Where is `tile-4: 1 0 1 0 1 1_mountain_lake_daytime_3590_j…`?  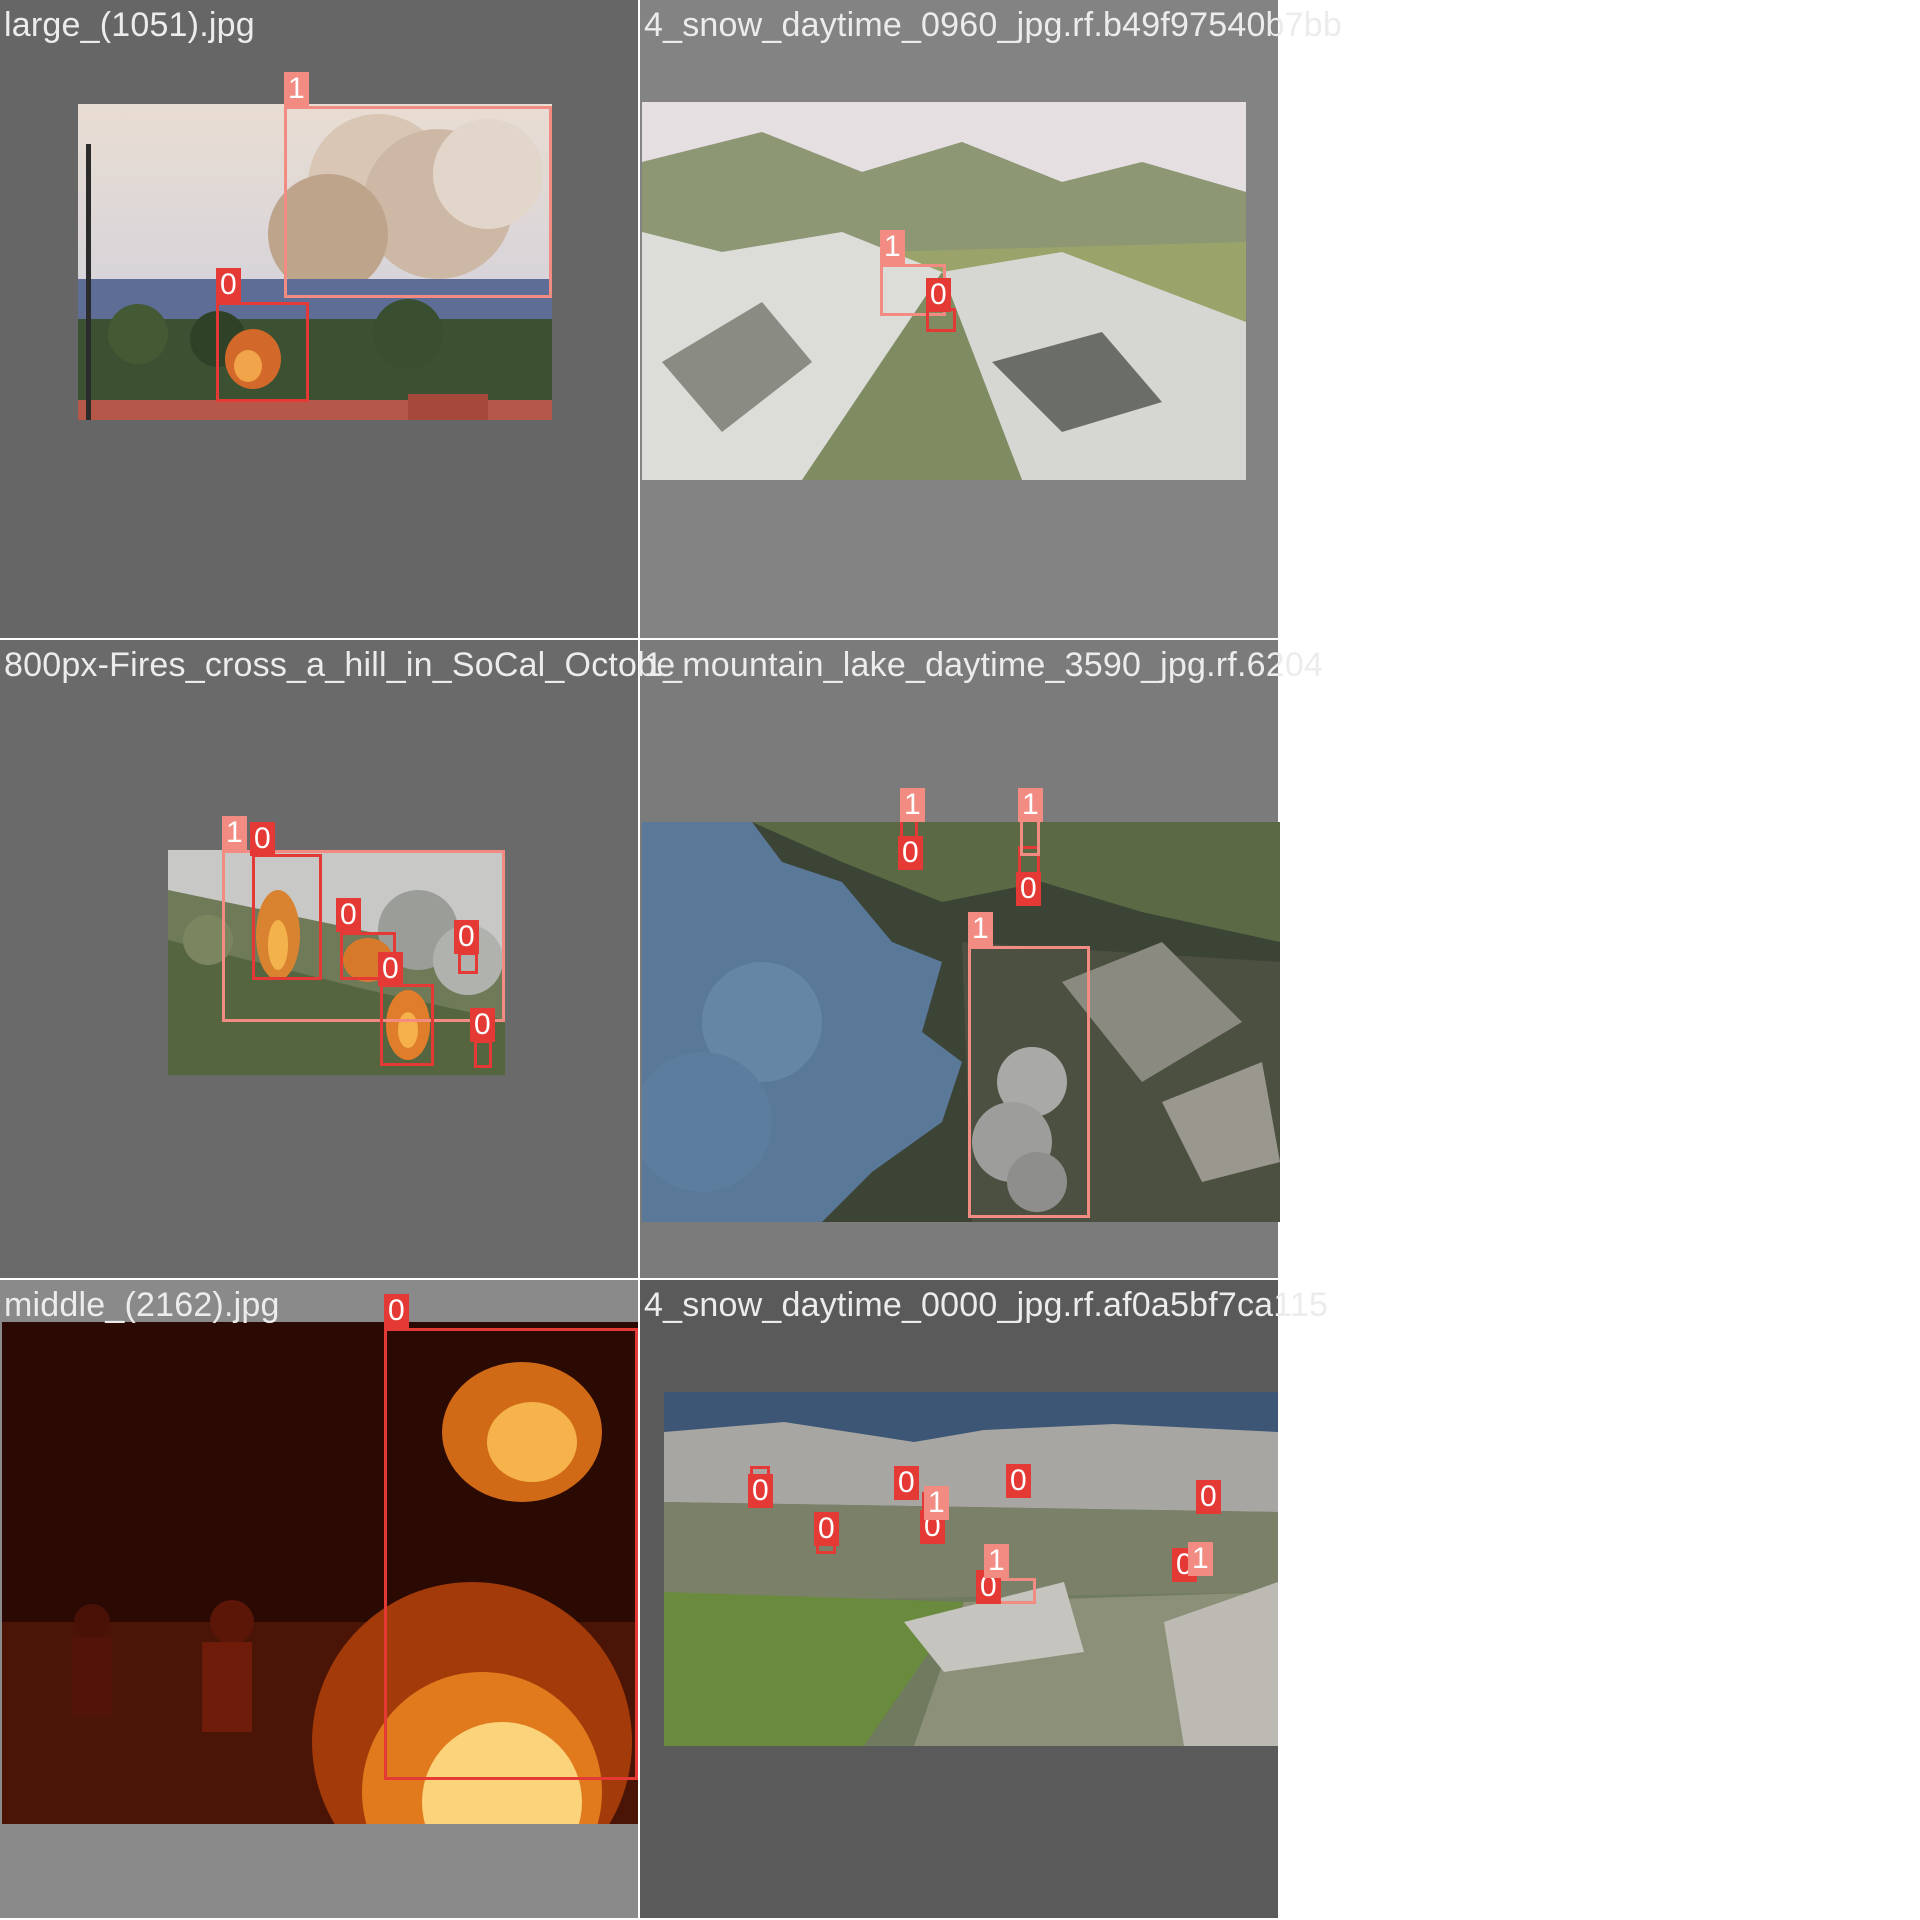 tile-4: 1 0 1 0 1 1_mountain_lake_daytime_3590_j… is located at coordinates (981, 960).